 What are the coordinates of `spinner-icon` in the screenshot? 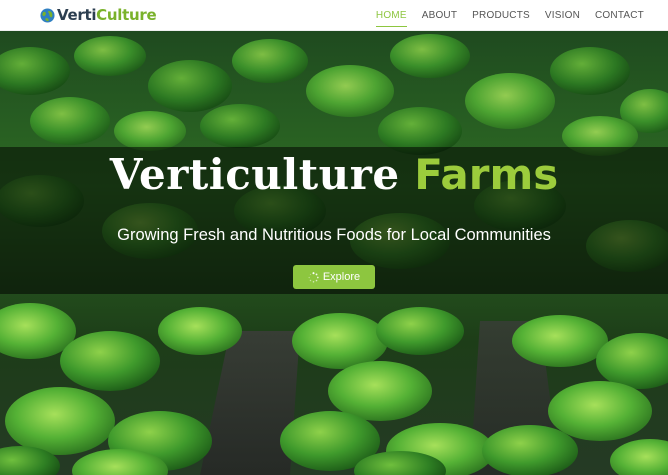 It's located at (313, 277).